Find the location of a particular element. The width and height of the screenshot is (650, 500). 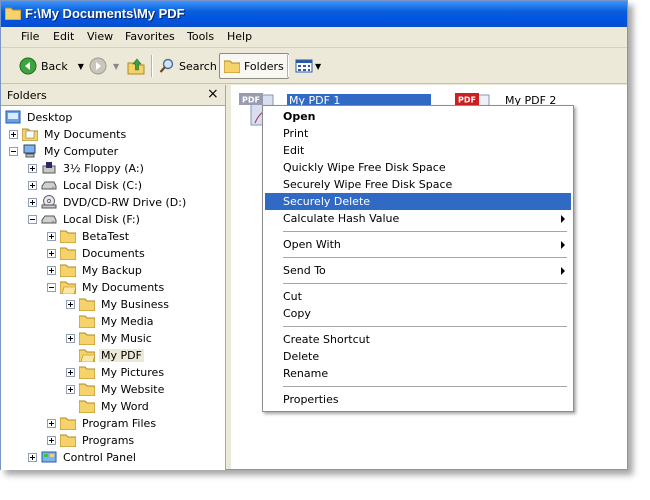

views-button: ▼ is located at coordinates (308, 66).